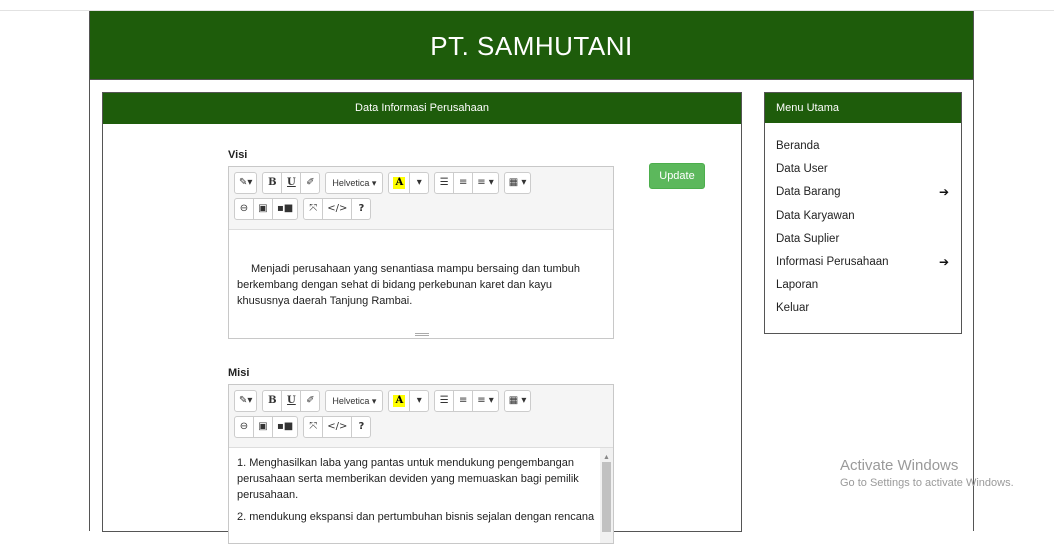 The width and height of the screenshot is (1054, 544). What do you see at coordinates (863, 239) in the screenshot?
I see `menu-item-data-suplier: Data Suplier` at bounding box center [863, 239].